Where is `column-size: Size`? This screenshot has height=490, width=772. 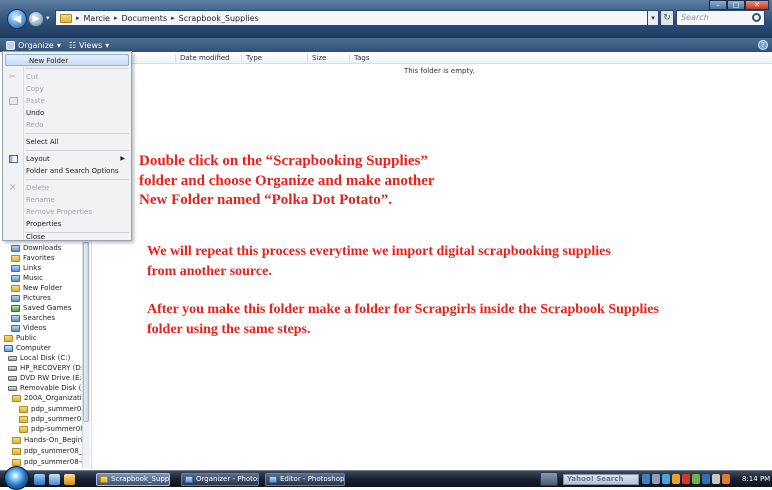
column-size: Size is located at coordinates (316, 58).